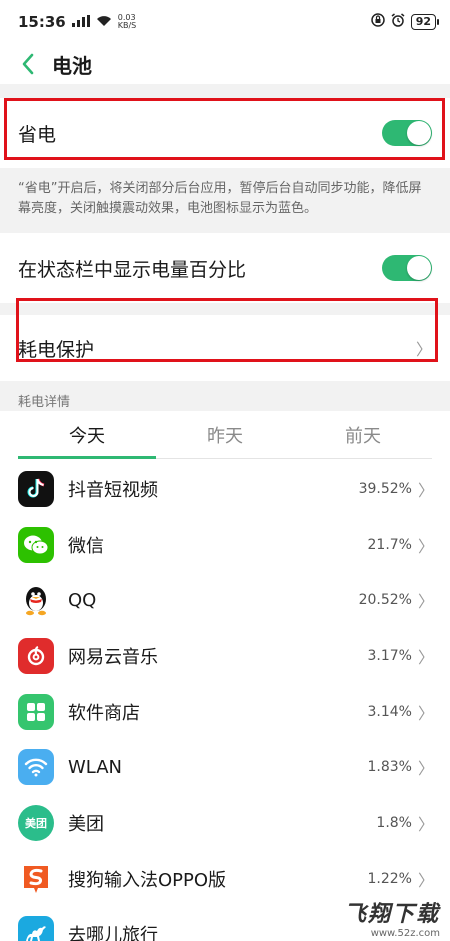 The width and height of the screenshot is (450, 941). I want to click on list-item: WLAN 1.83% 〉, so click(225, 767).